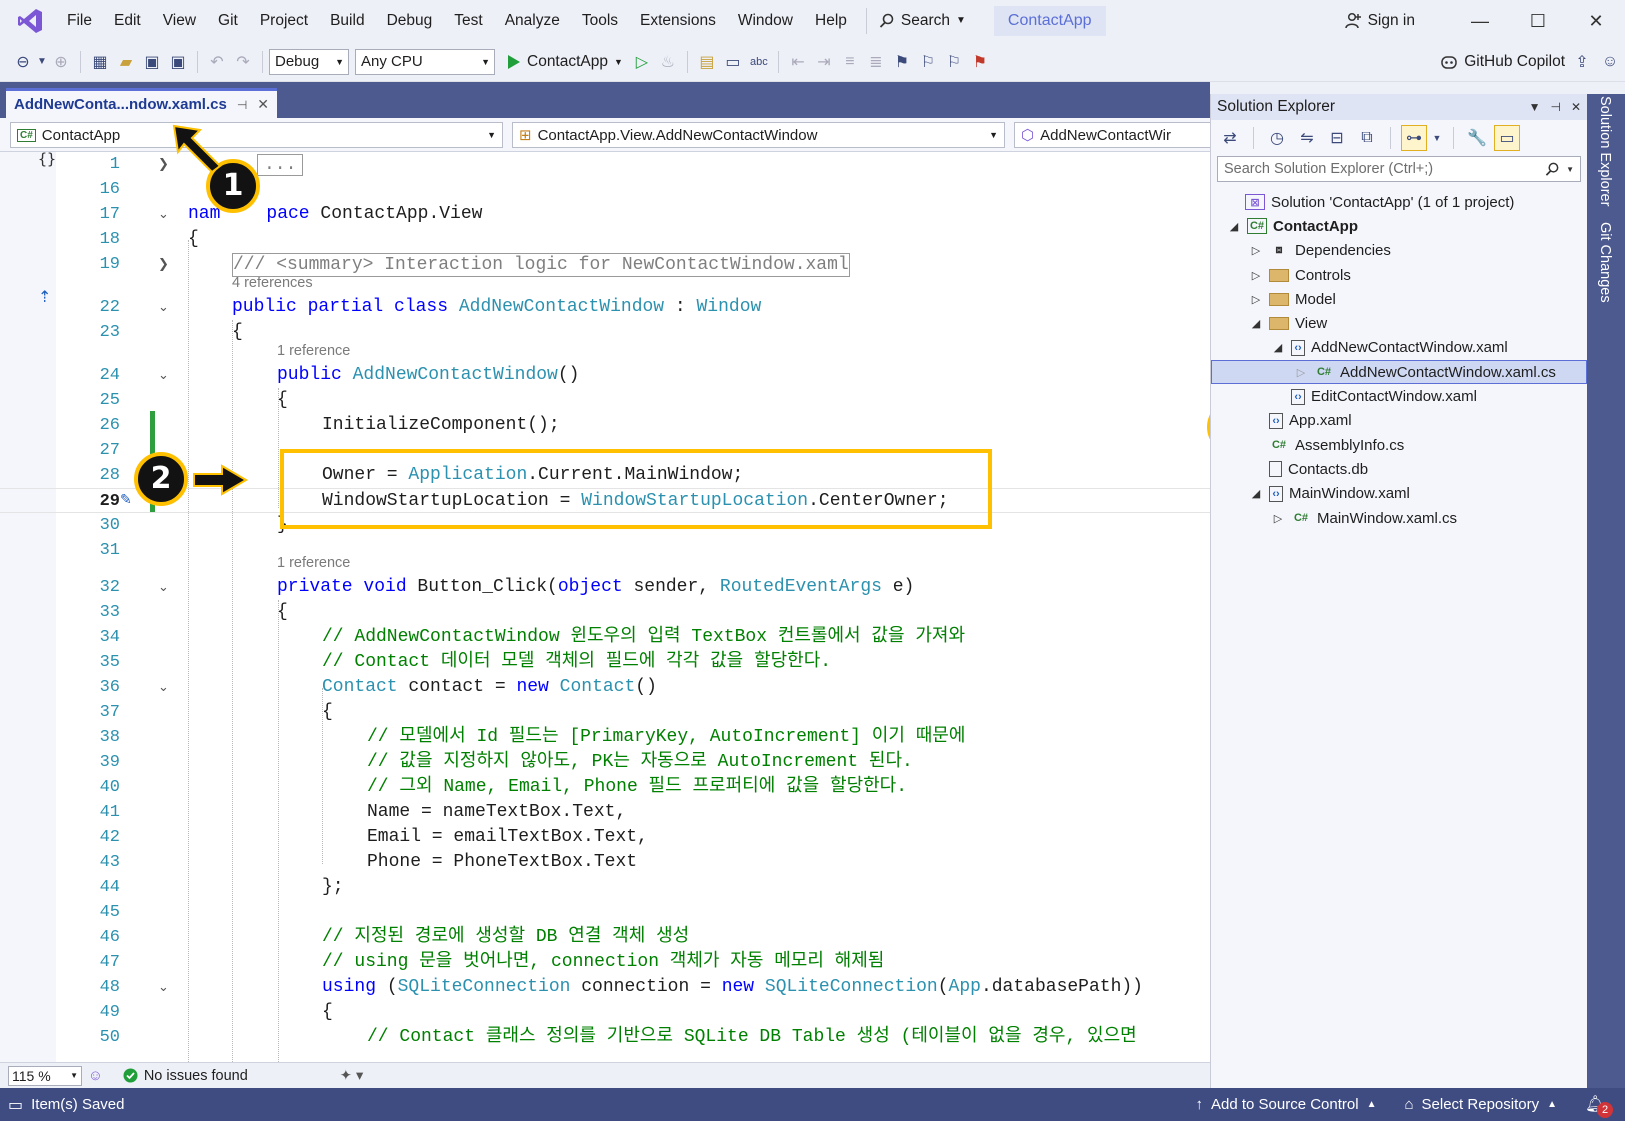 This screenshot has width=1625, height=1121. Describe the element at coordinates (61, 62) in the screenshot. I see `forward-icon: ⊕` at that location.